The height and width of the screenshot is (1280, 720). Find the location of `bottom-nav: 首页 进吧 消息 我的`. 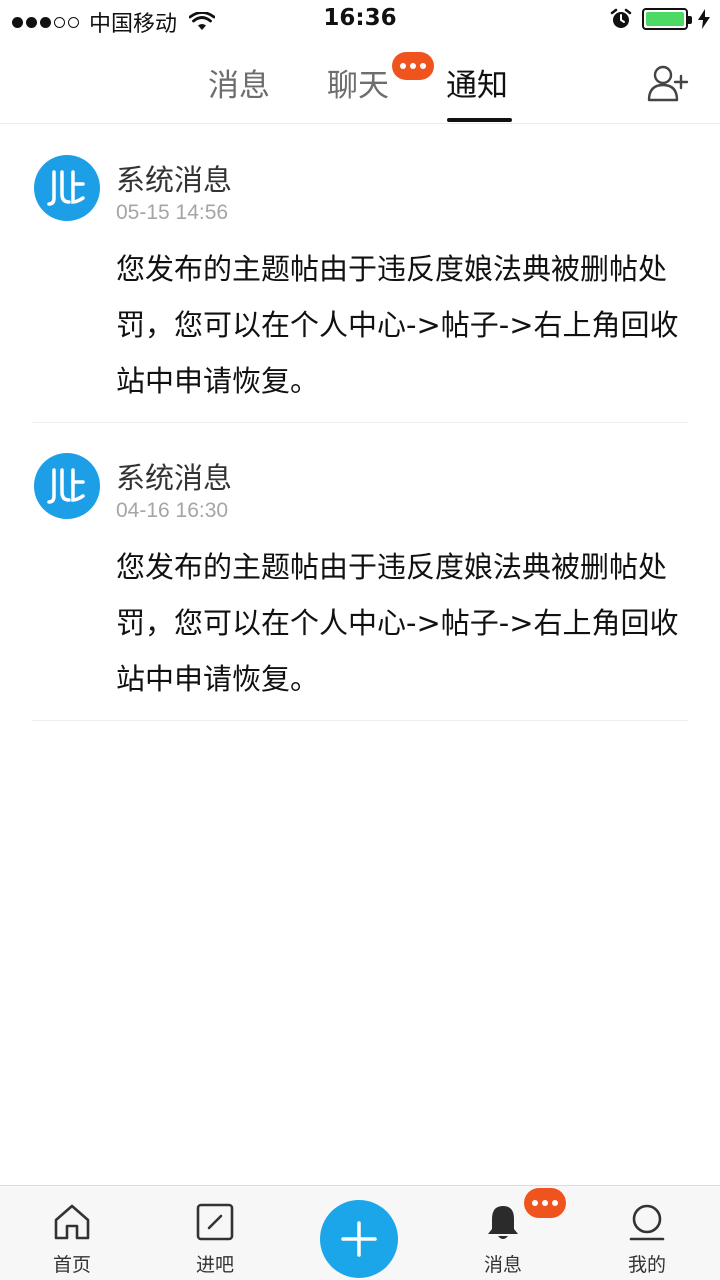

bottom-nav: 首页 进吧 消息 我的 is located at coordinates (360, 1232).